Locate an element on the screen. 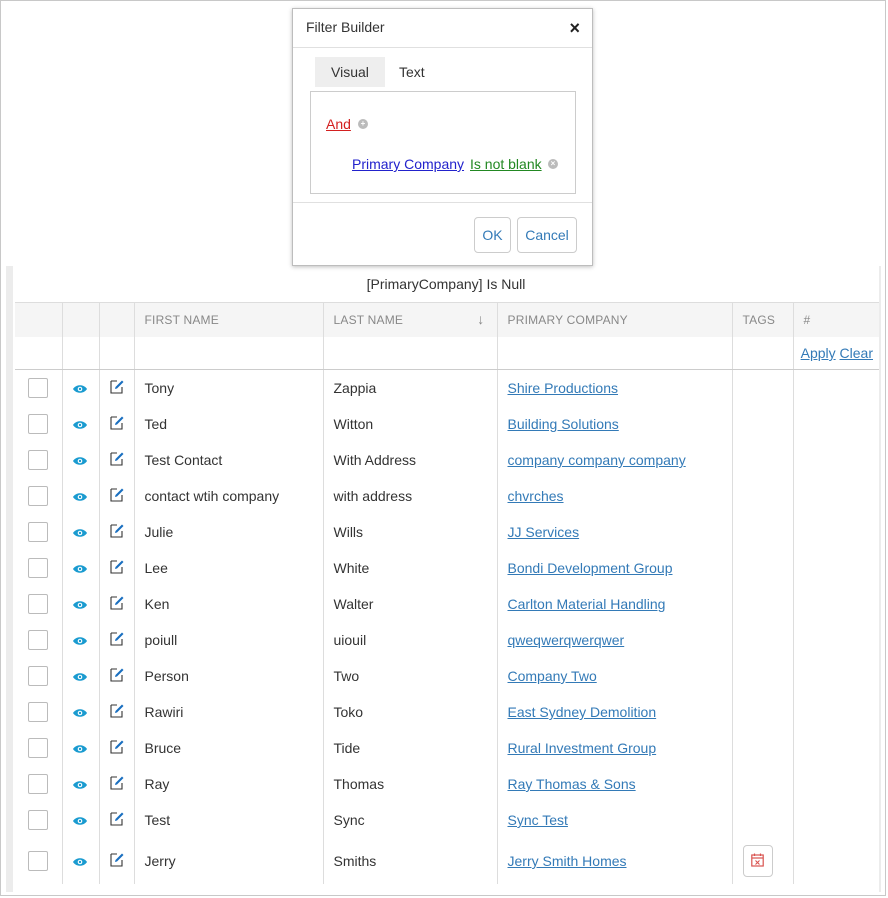 The width and height of the screenshot is (888, 898). header-first-name: FIRST NAME is located at coordinates (228, 319).